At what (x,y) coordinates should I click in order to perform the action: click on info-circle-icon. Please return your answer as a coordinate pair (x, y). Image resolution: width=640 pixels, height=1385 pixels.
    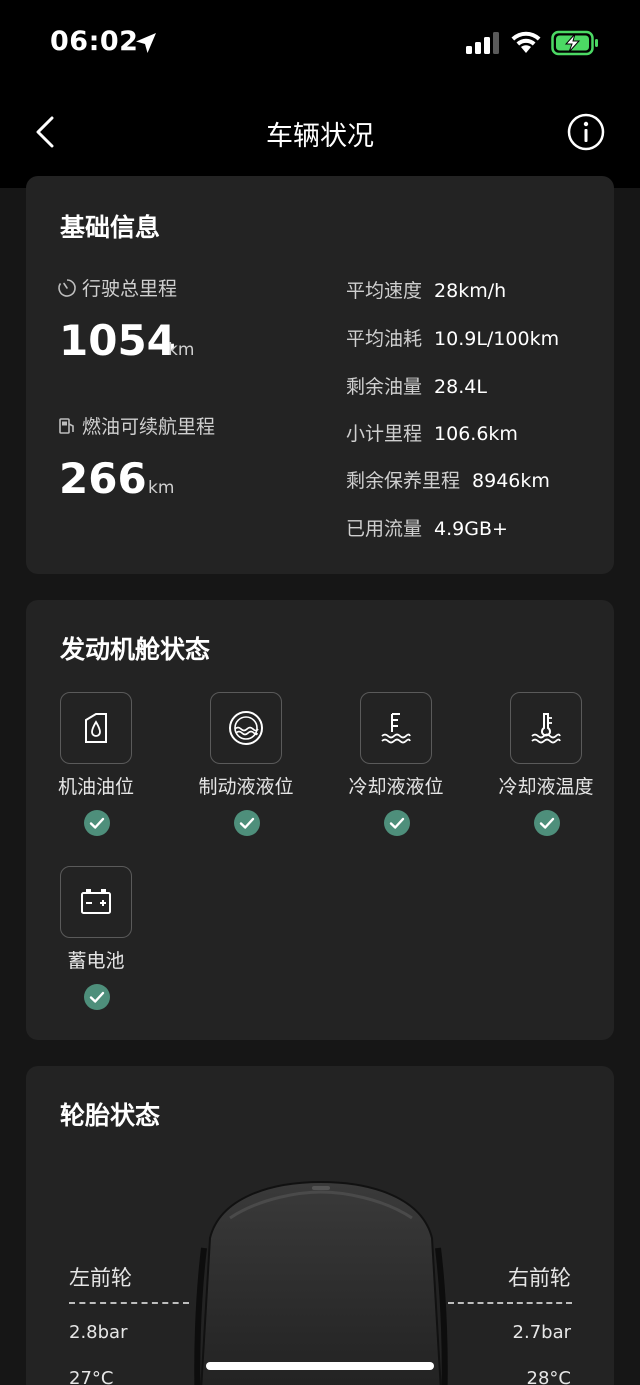
    Looking at the image, I should click on (586, 132).